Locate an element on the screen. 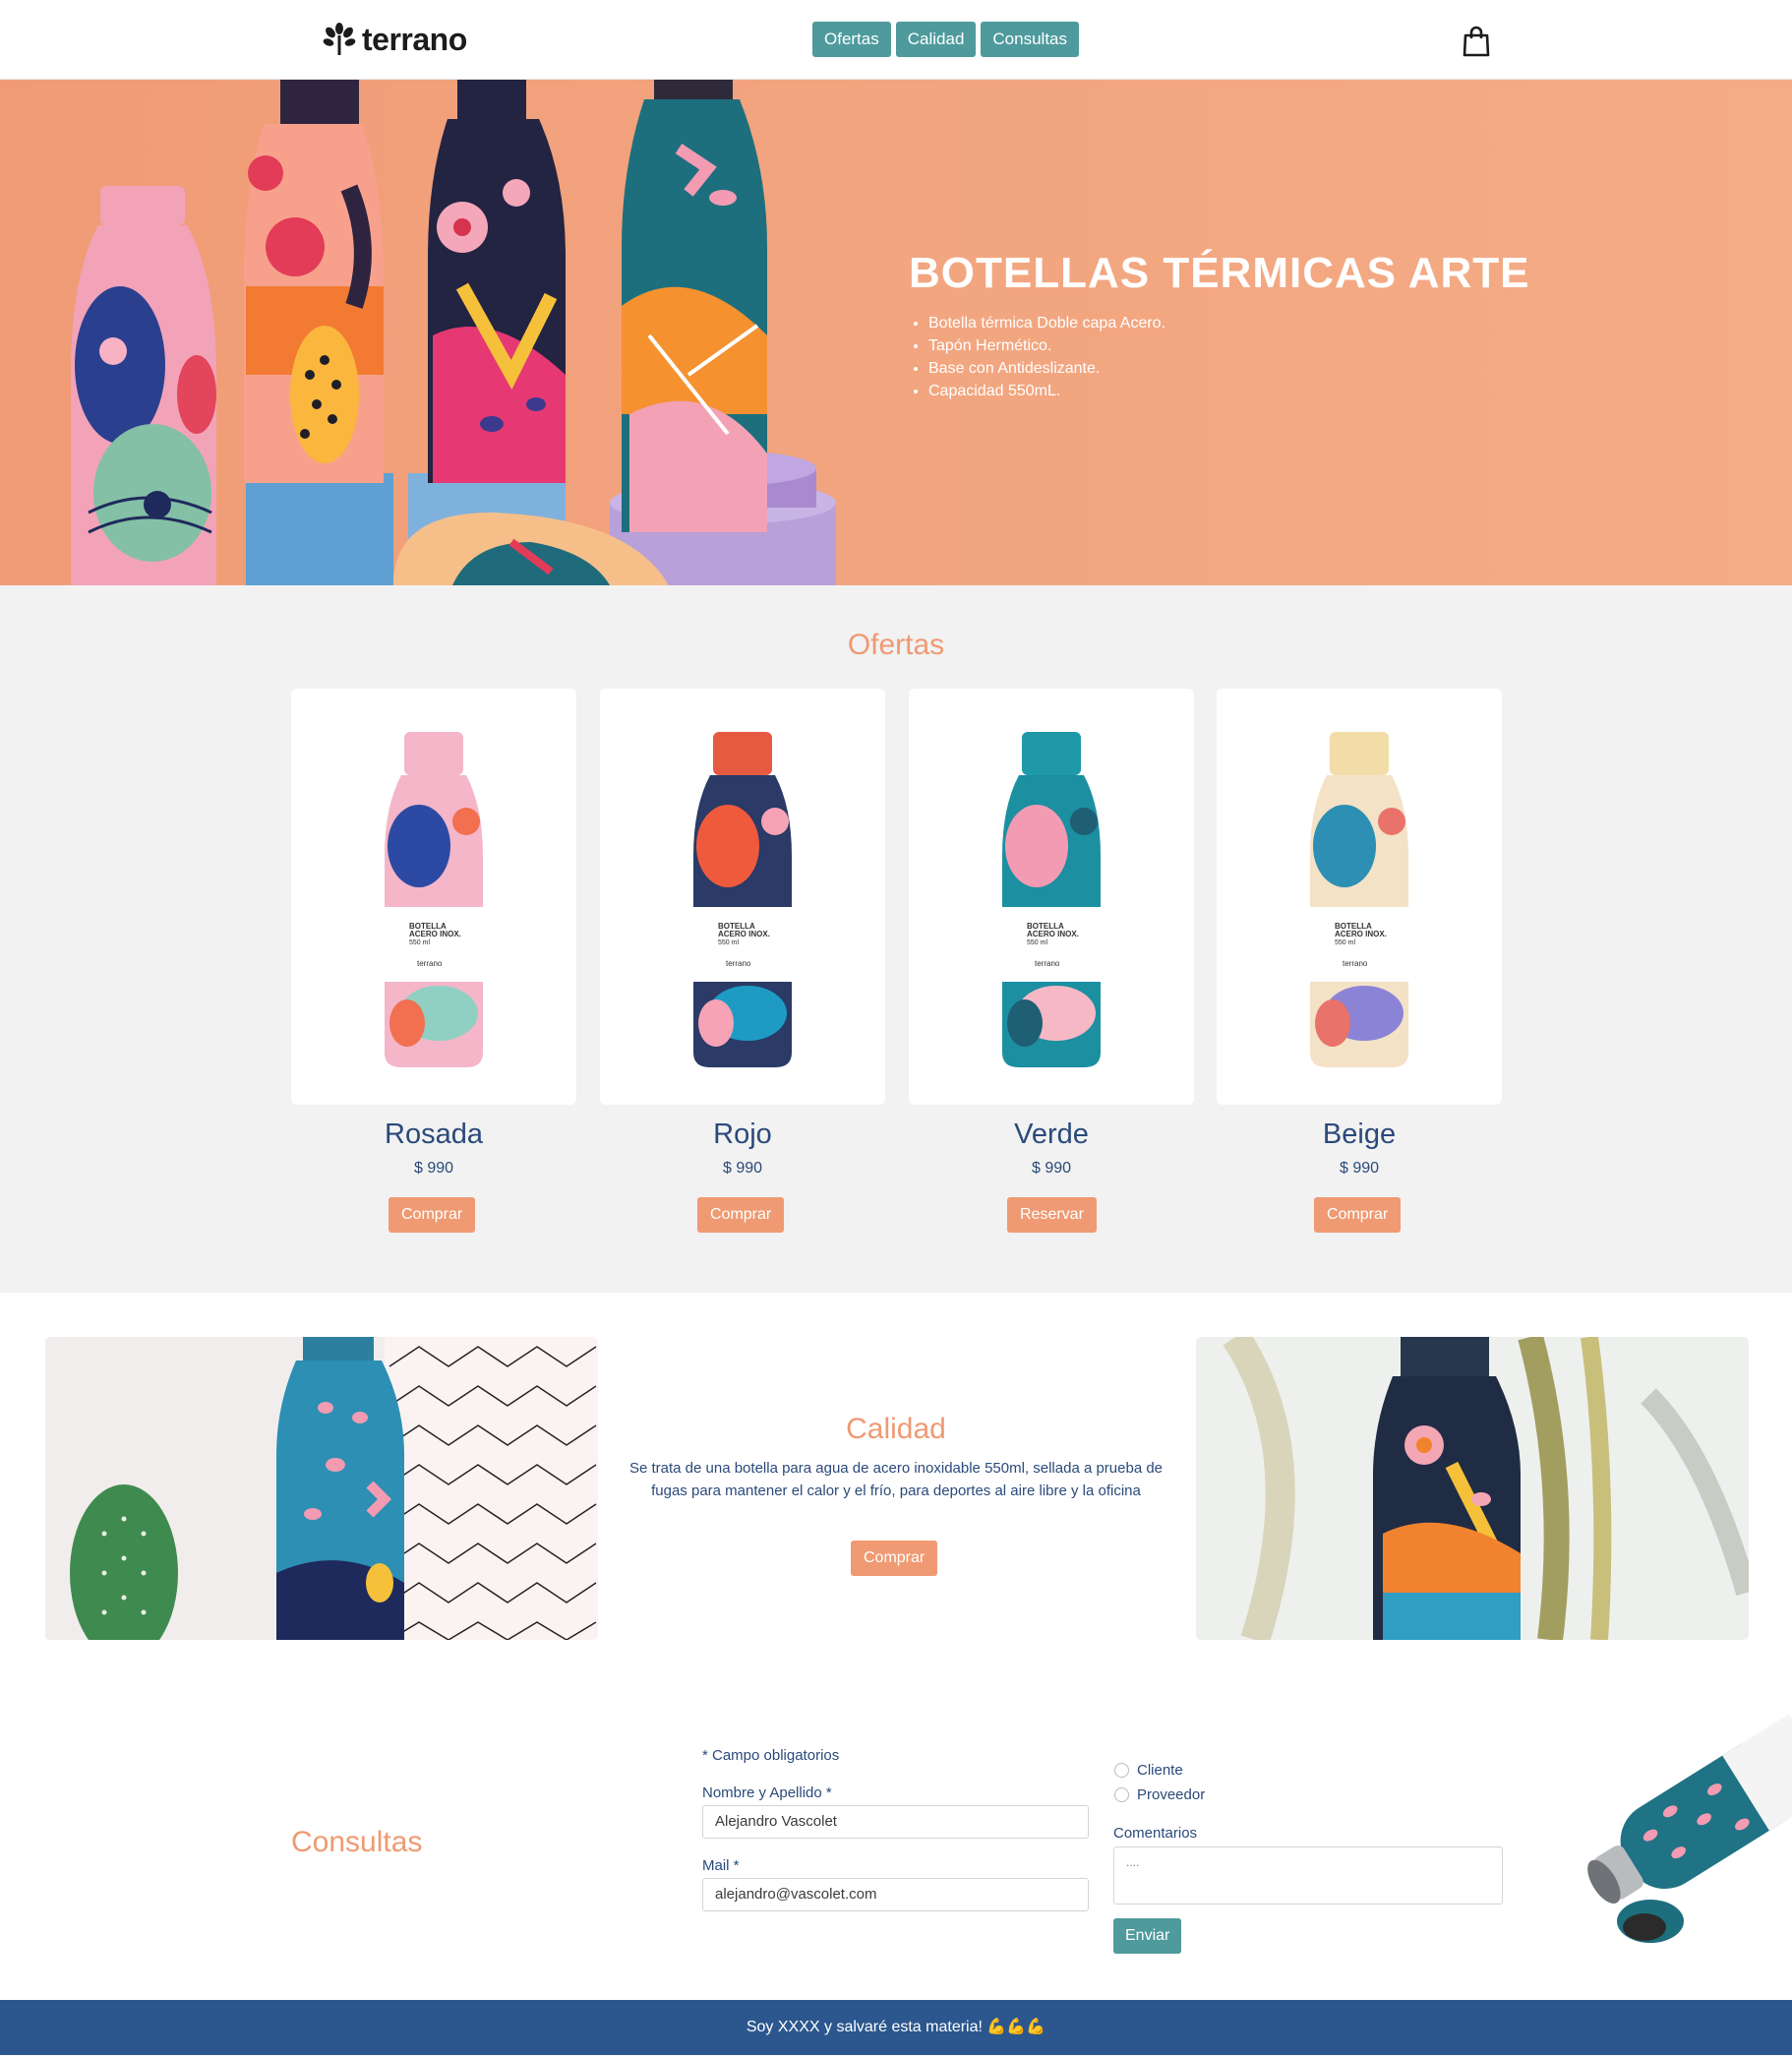 This screenshot has height=2057, width=1792. main-nav: Ofertas Calidad Consultas is located at coordinates (946, 39).